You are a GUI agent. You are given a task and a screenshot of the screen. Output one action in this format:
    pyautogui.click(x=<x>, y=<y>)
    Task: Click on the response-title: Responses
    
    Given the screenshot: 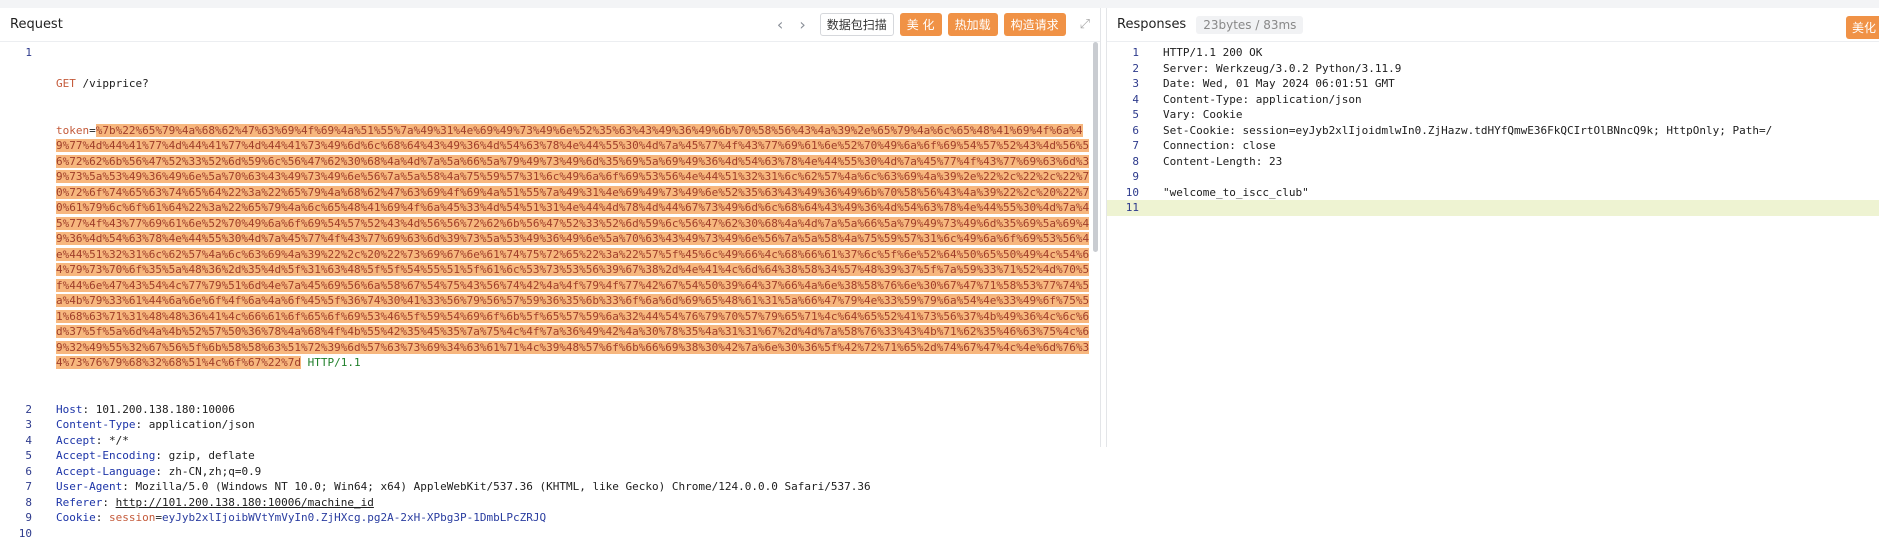 What is the action you would take?
    pyautogui.click(x=1151, y=24)
    